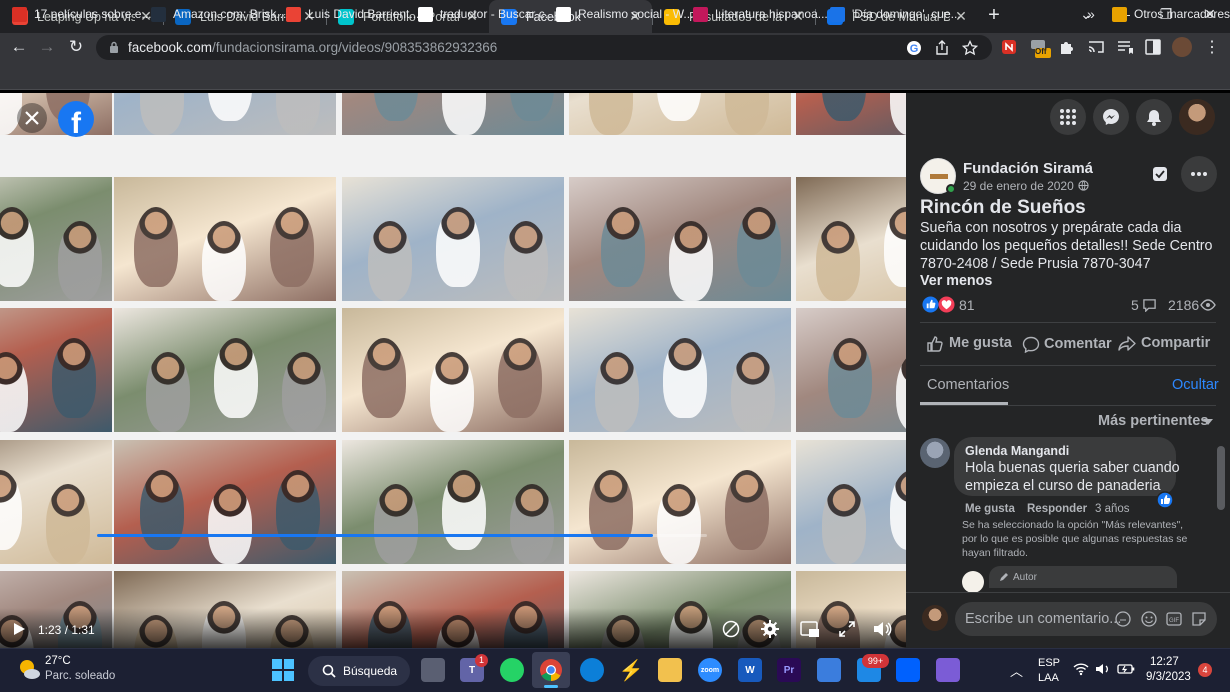 The image size is (1230, 692). What do you see at coordinates (1081, 669) in the screenshot?
I see `wifi-icon` at bounding box center [1081, 669].